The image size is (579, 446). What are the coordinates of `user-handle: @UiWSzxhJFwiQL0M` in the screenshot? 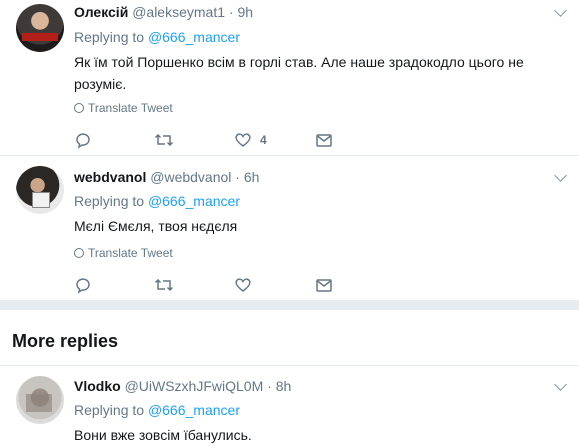 It's located at (194, 386).